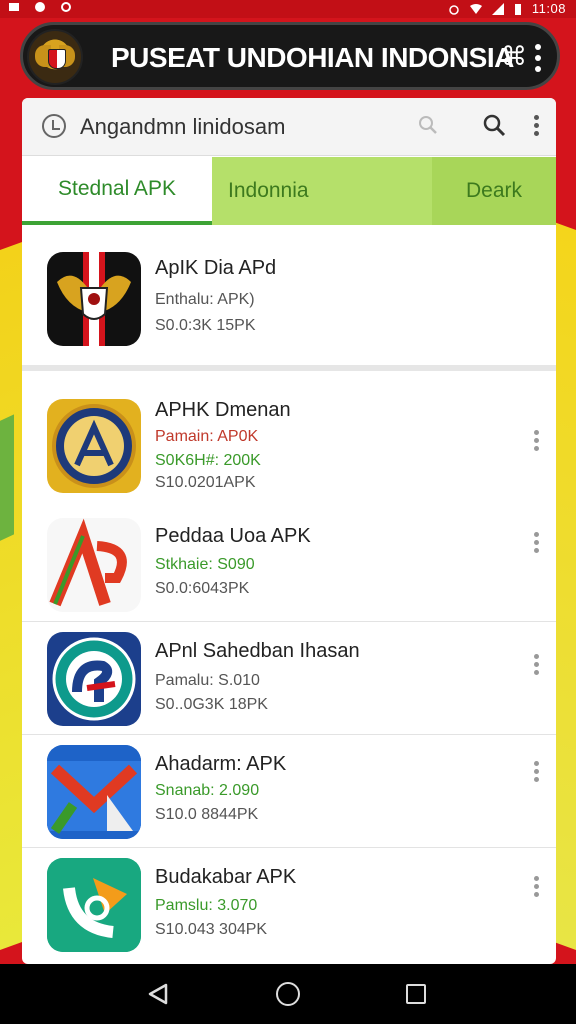 The width and height of the screenshot is (576, 1024). Describe the element at coordinates (66, 7) in the screenshot. I see `sync-icon` at that location.